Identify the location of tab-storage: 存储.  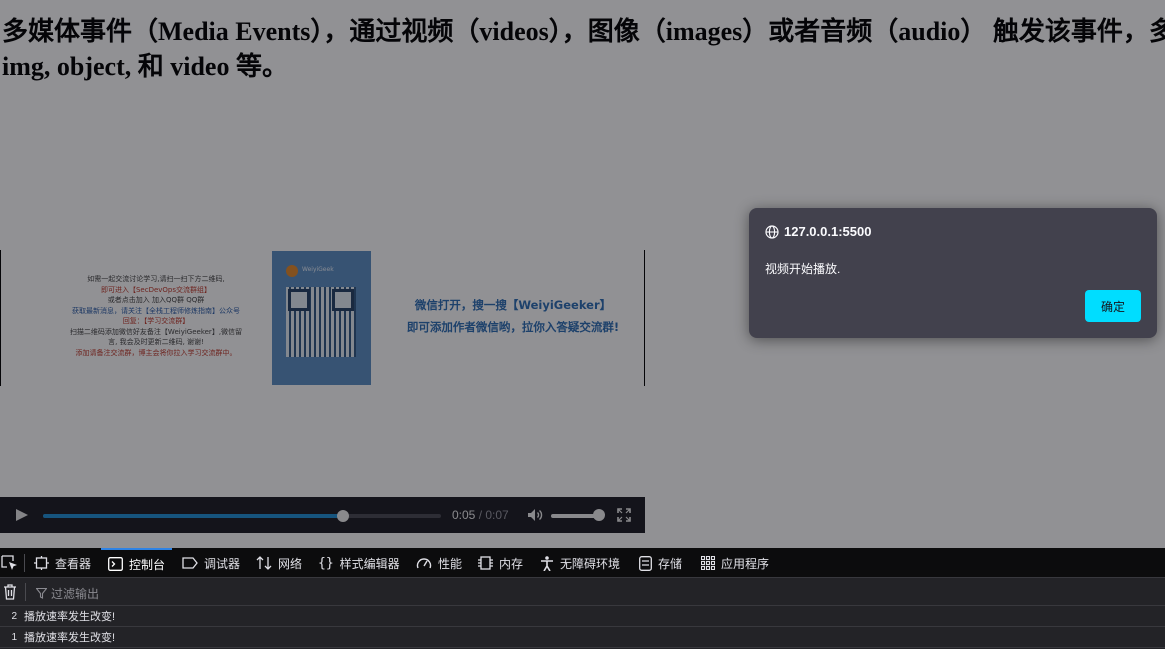
(660, 563).